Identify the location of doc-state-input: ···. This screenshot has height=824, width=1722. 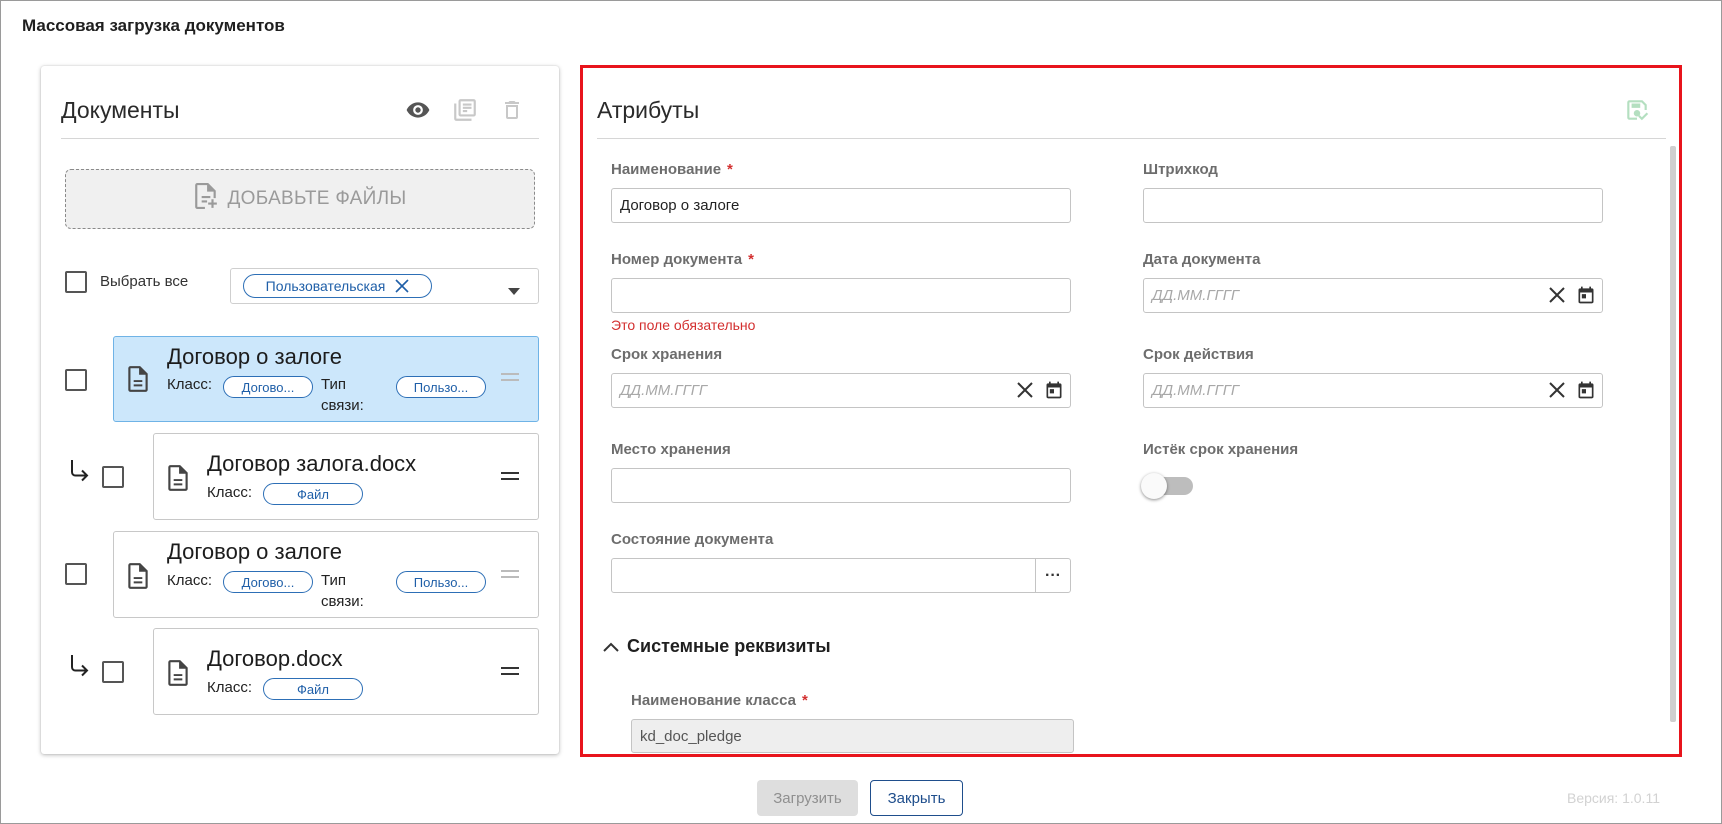
(841, 575).